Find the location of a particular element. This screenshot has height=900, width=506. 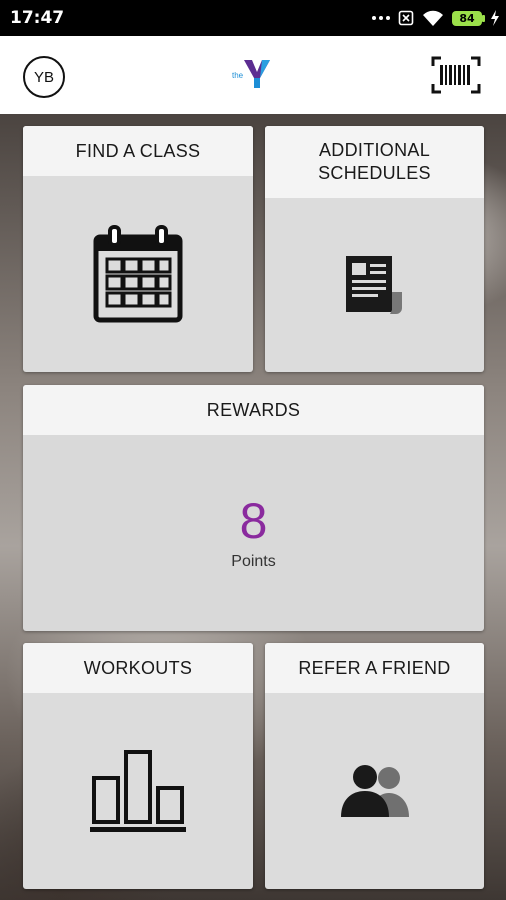

additional-schedules-body is located at coordinates (374, 285).